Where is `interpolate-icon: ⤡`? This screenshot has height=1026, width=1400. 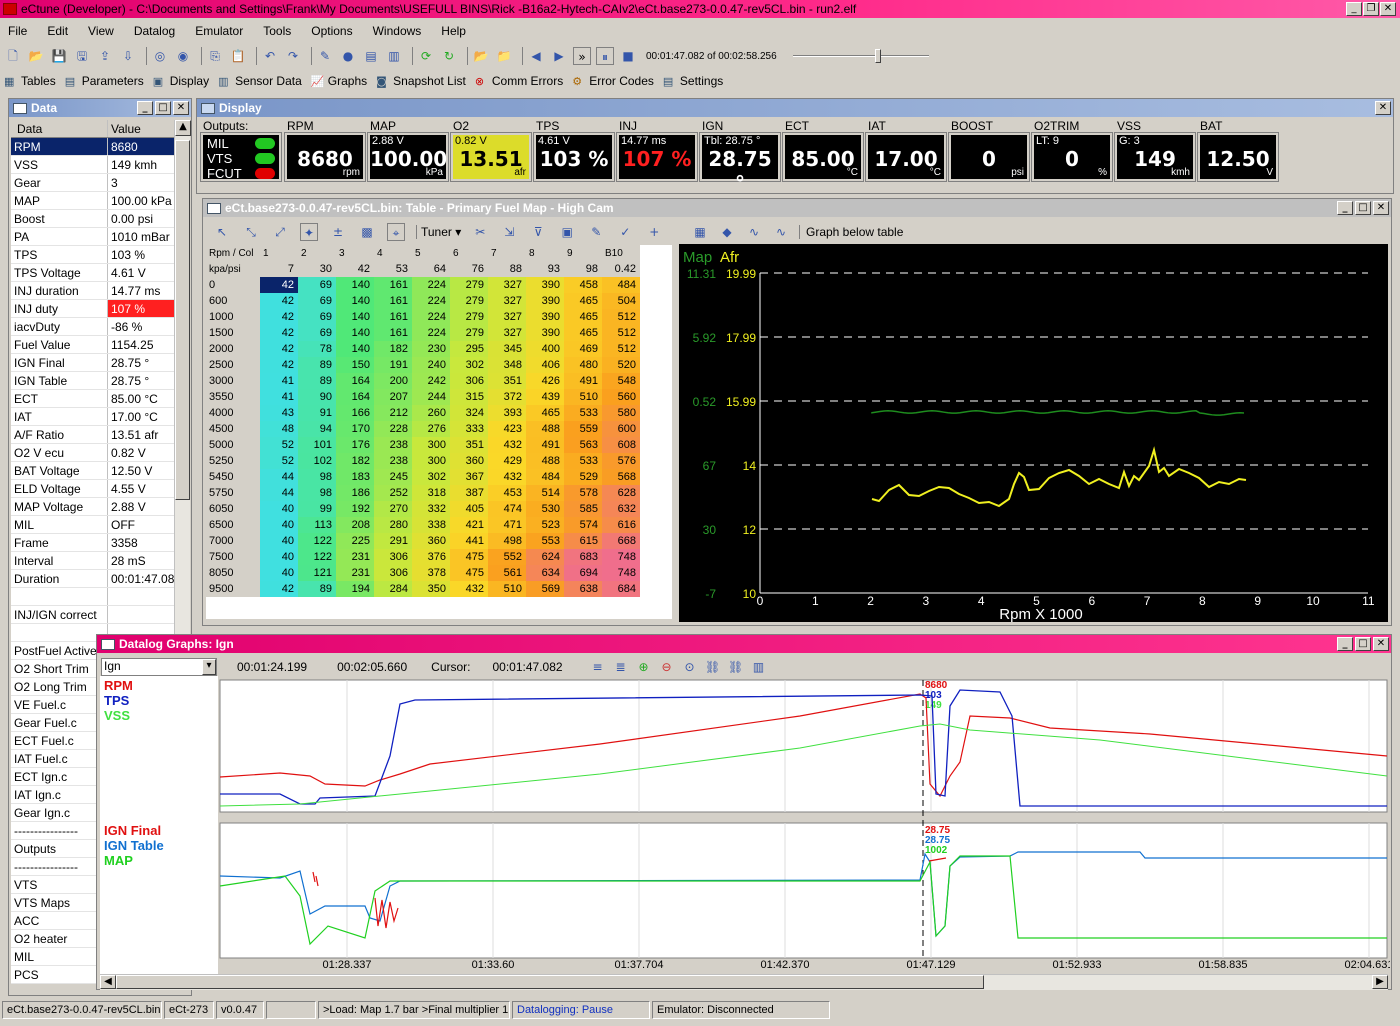
interpolate-icon: ⤡ is located at coordinates (251, 232).